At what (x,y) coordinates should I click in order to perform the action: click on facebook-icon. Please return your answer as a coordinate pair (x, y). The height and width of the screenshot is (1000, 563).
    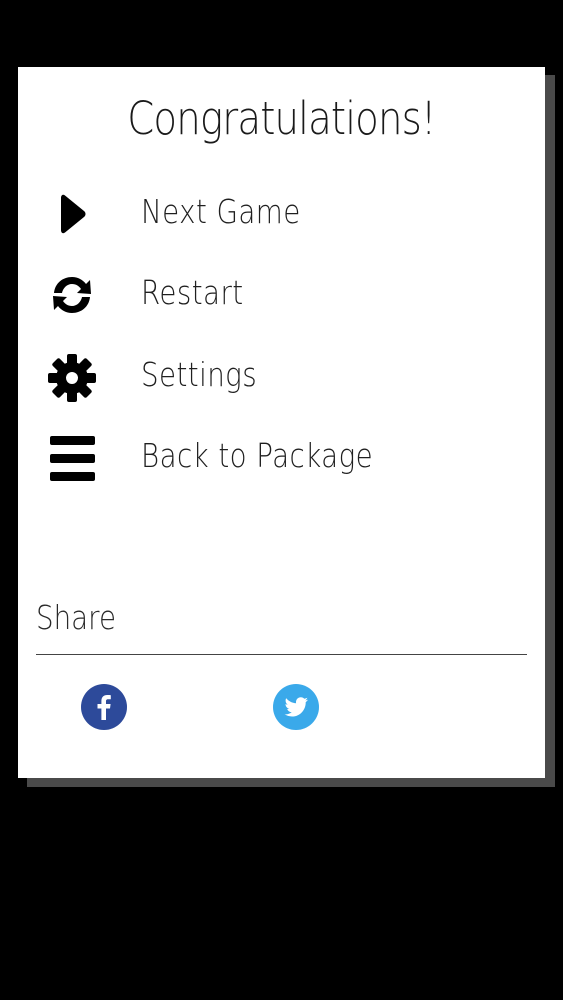
    Looking at the image, I should click on (104, 707).